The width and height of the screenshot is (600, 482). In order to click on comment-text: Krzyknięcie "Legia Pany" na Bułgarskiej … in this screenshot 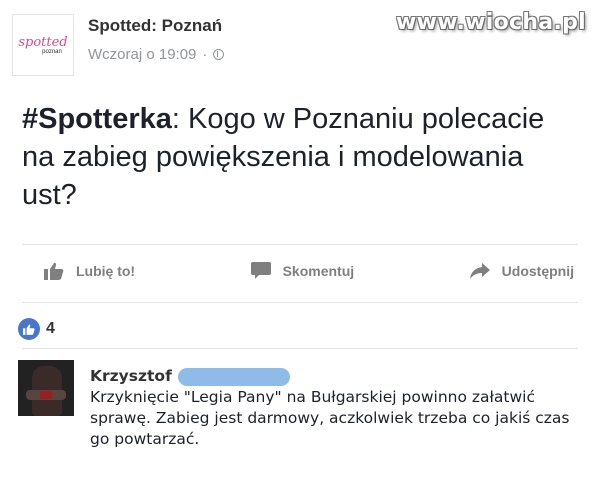, I will do `click(330, 418)`.